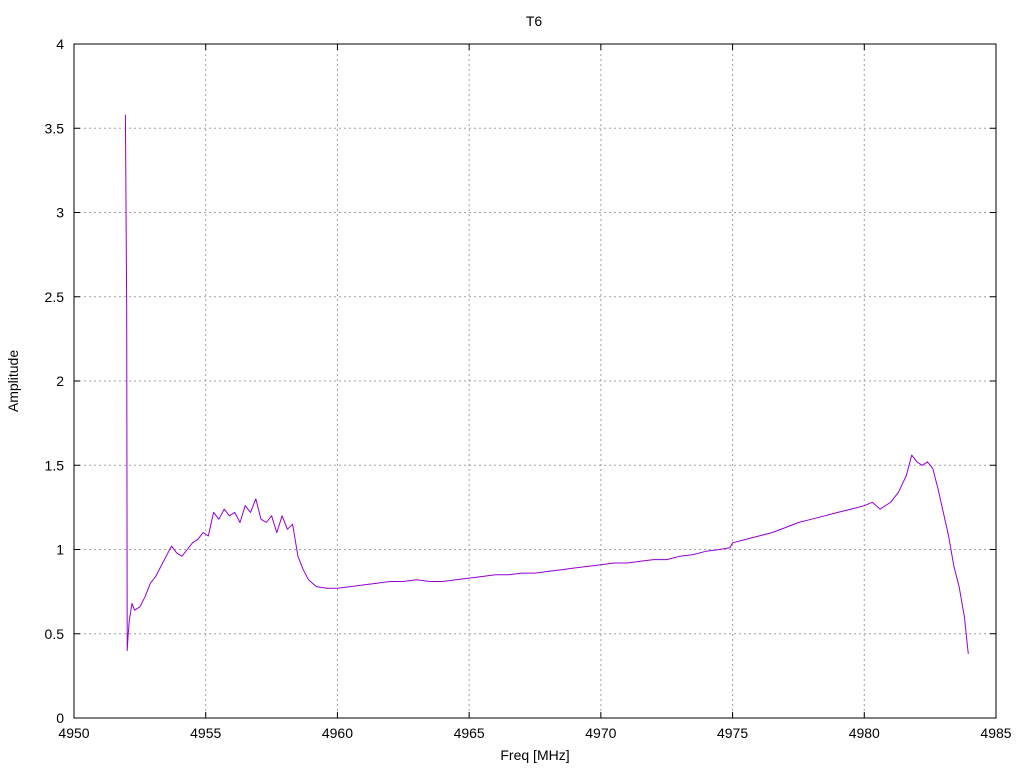 The width and height of the screenshot is (1024, 768). I want to click on y-tick-label: 3, so click(60, 213).